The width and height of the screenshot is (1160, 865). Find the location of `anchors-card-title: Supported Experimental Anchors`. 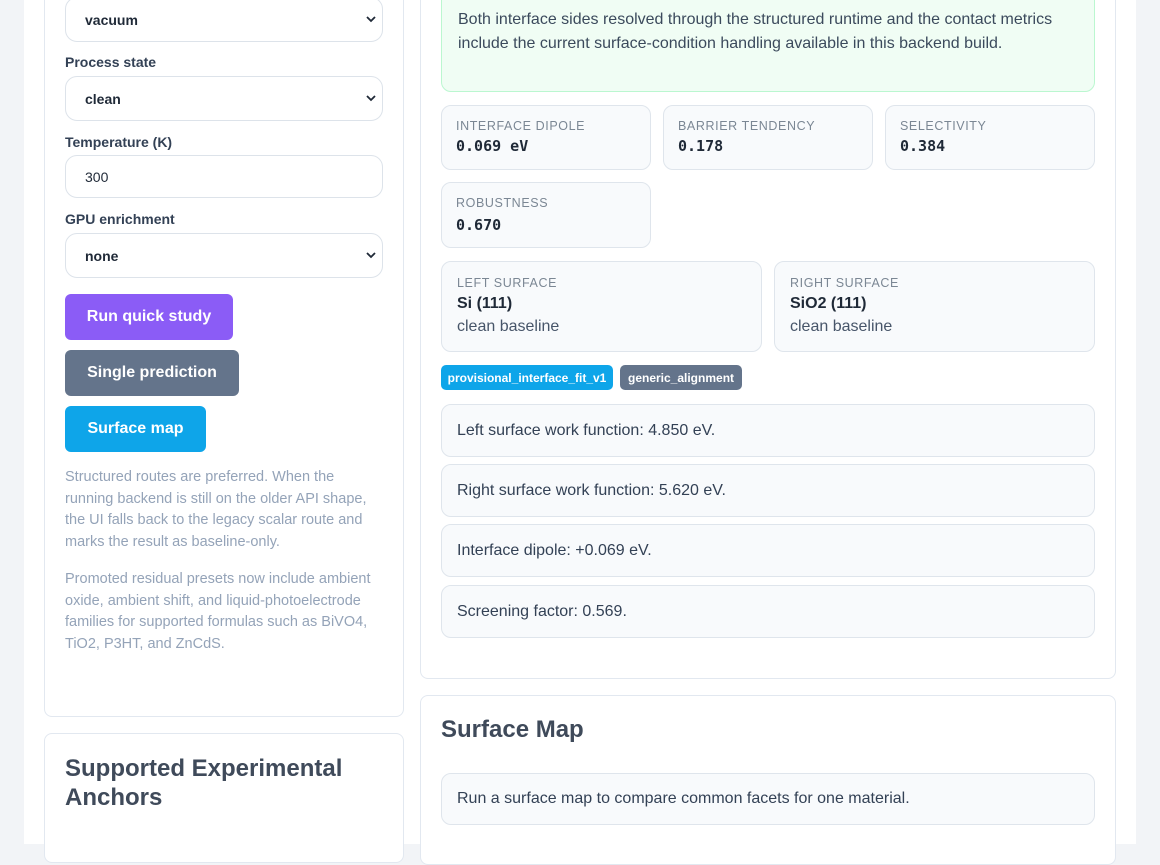

anchors-card-title: Supported Experimental Anchors is located at coordinates (204, 783).